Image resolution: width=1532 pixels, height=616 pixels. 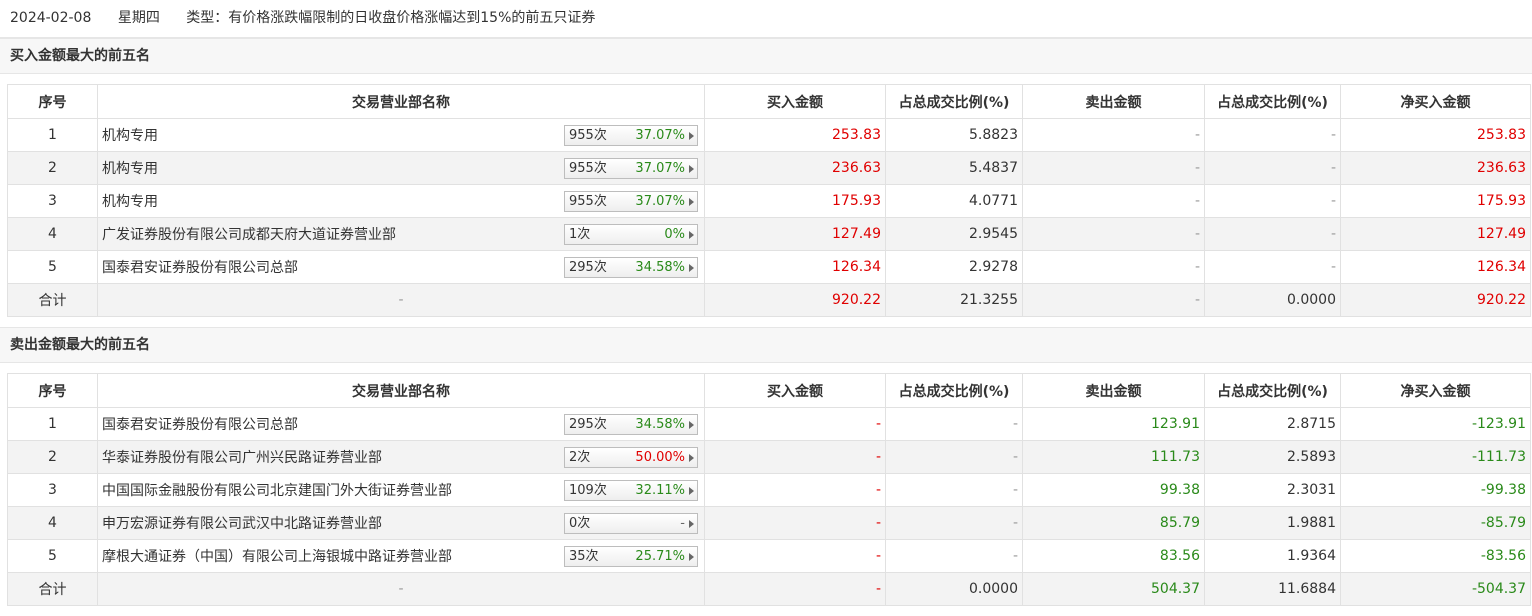 I want to click on listing-count-box: 0次 -, so click(x=631, y=523).